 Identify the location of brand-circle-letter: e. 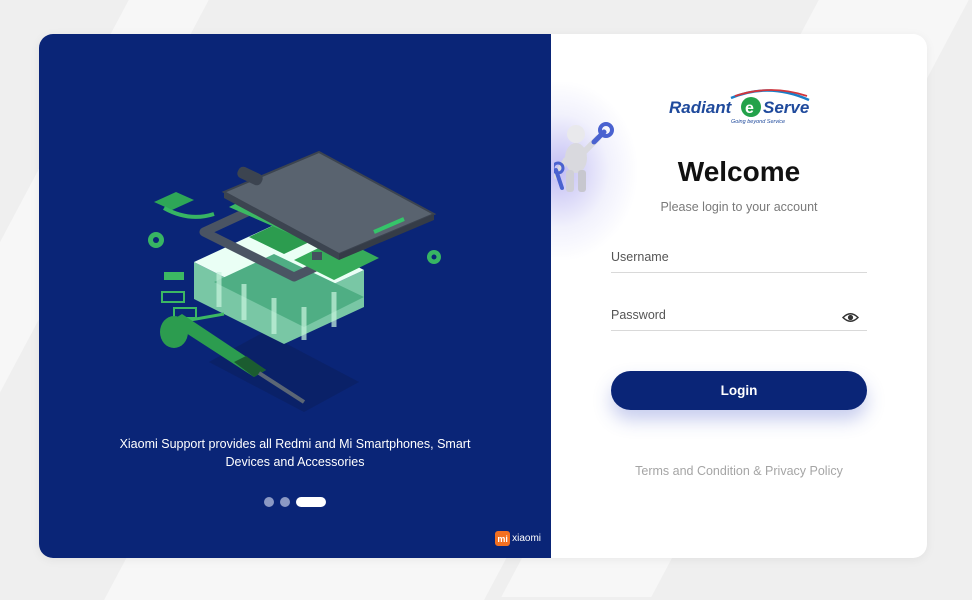
(749, 108).